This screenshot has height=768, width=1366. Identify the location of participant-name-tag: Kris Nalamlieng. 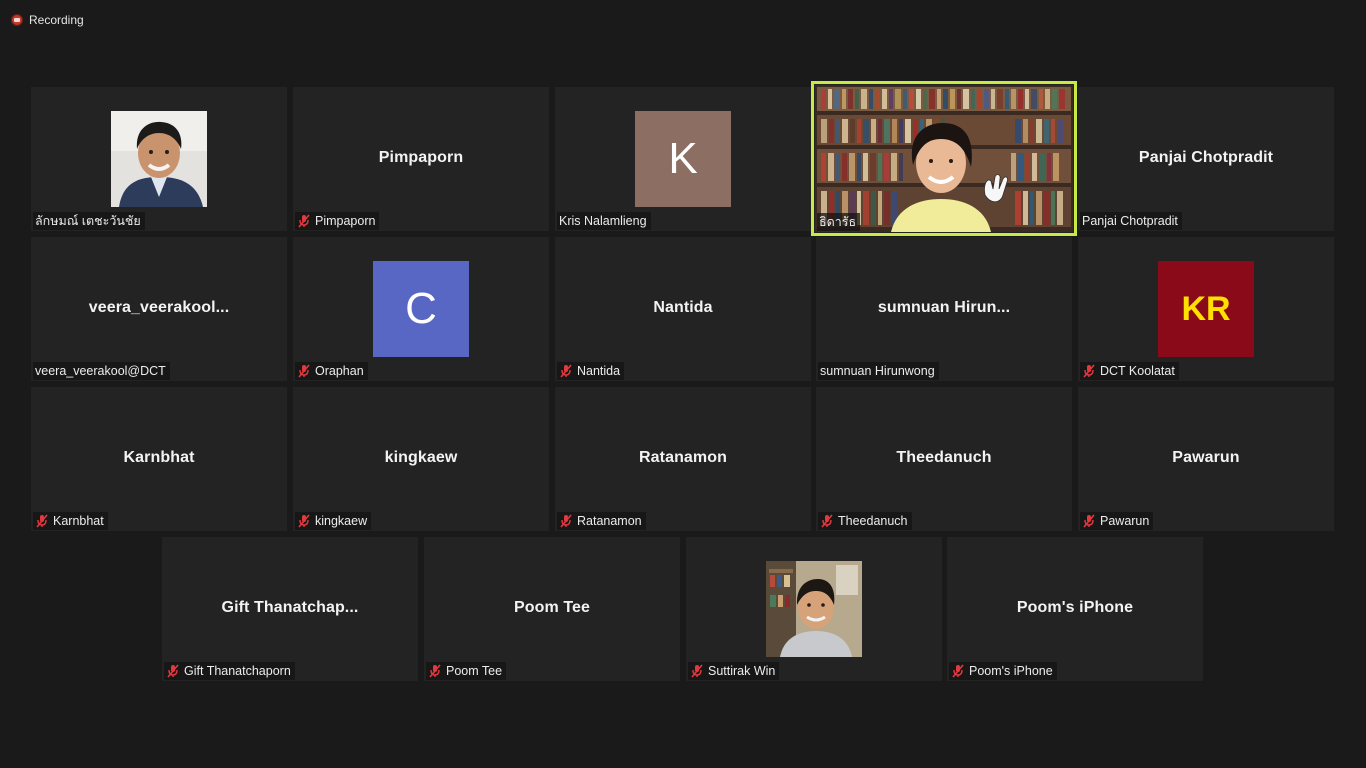
(604, 221).